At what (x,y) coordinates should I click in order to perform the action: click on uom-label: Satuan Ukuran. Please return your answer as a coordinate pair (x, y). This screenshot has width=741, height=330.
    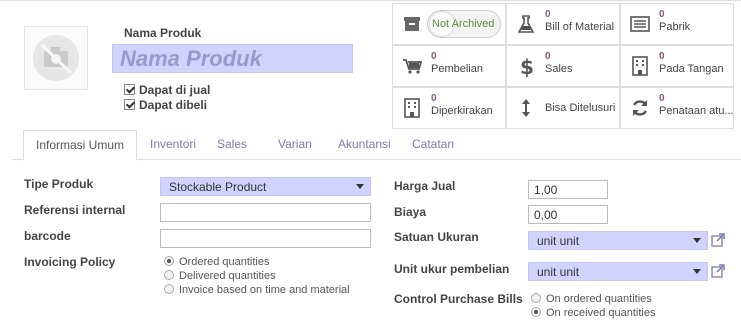
    Looking at the image, I should click on (436, 237).